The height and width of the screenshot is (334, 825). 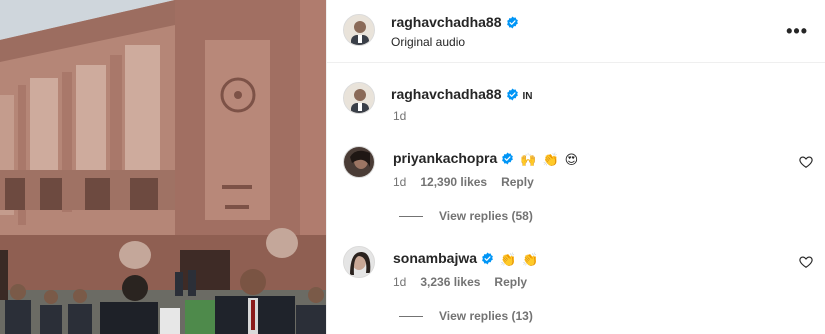 I want to click on view-replies-button: View replies (13), so click(x=466, y=316).